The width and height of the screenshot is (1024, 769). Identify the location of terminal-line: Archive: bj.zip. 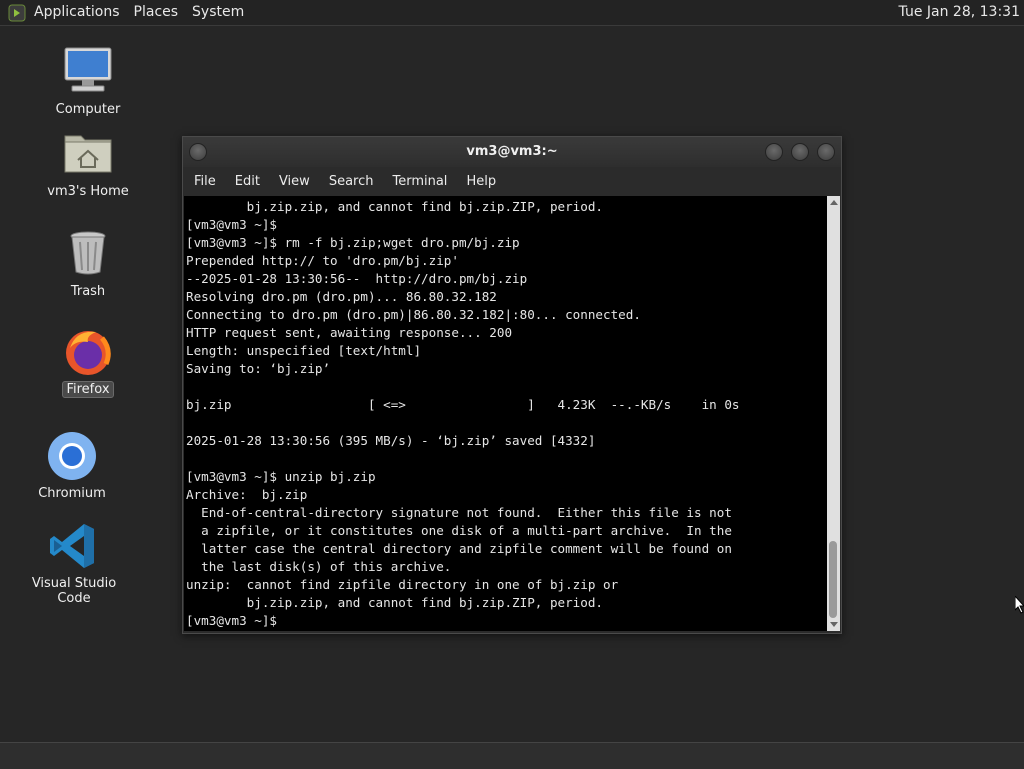
(247, 494).